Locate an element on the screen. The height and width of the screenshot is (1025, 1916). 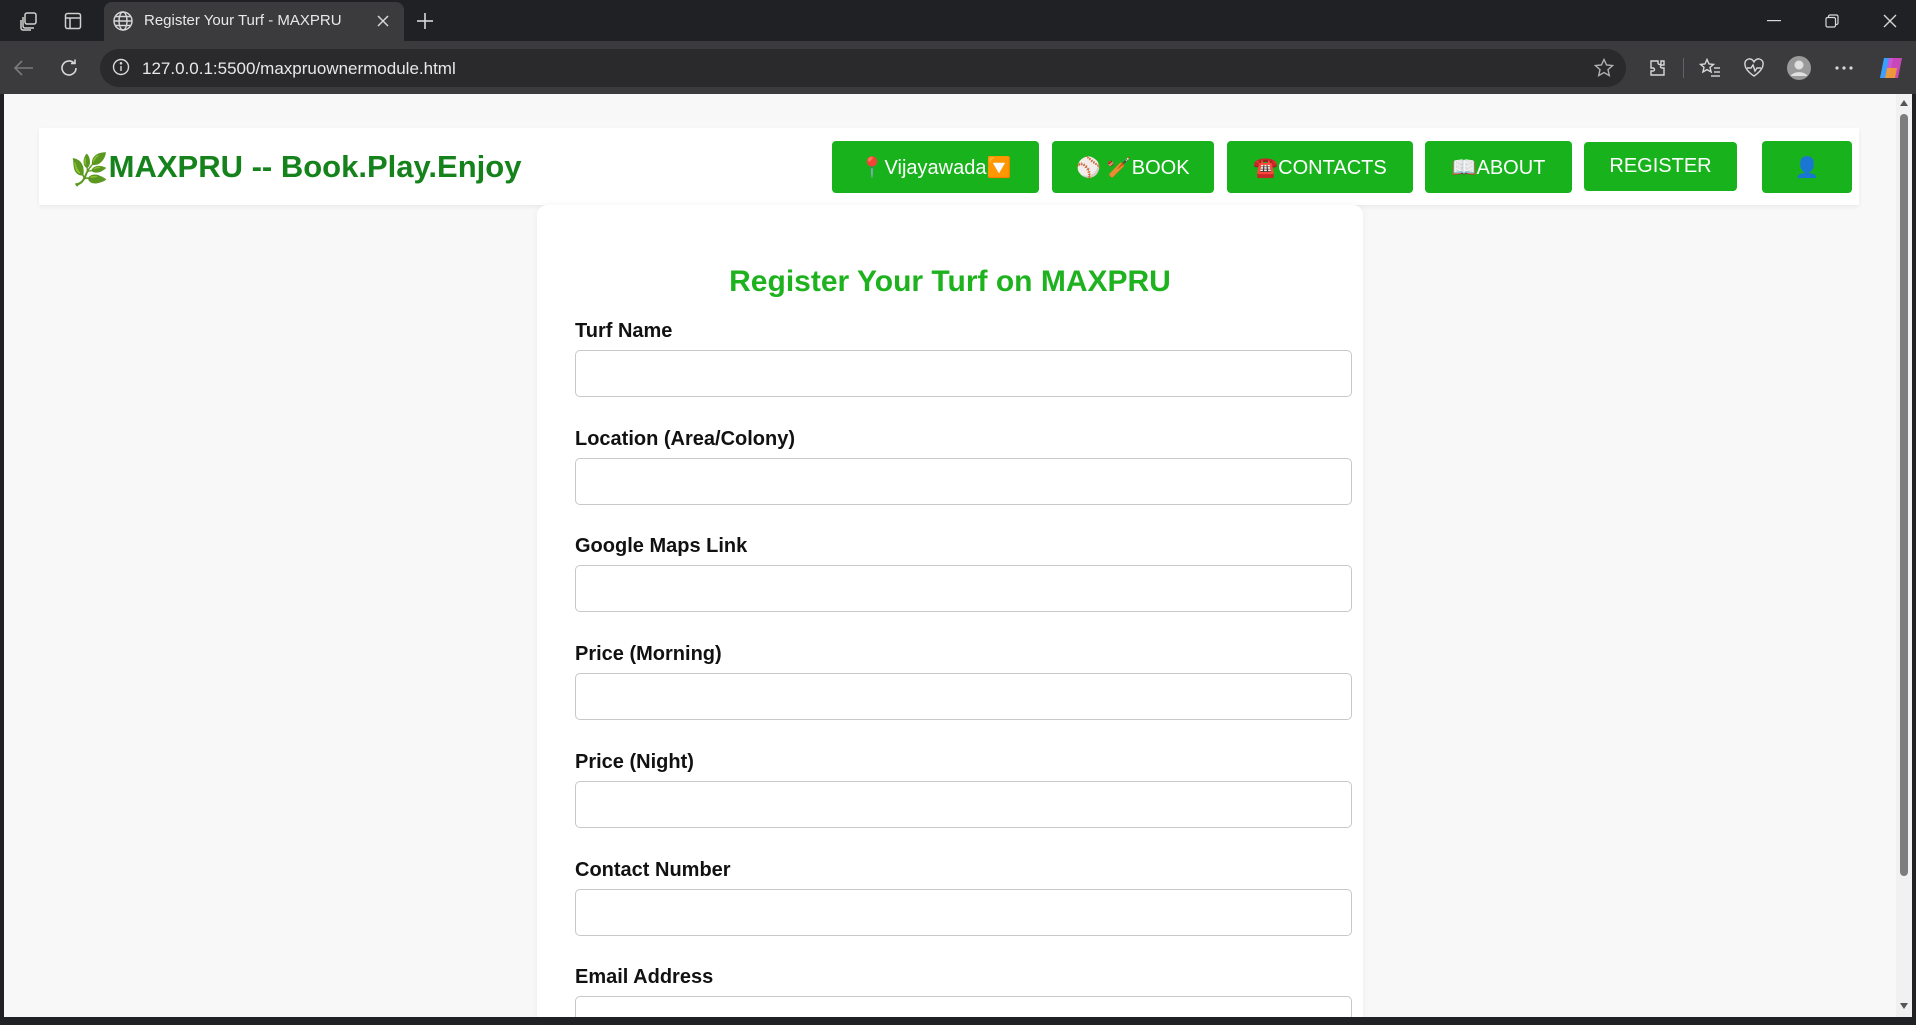
restore-button is located at coordinates (1832, 21).